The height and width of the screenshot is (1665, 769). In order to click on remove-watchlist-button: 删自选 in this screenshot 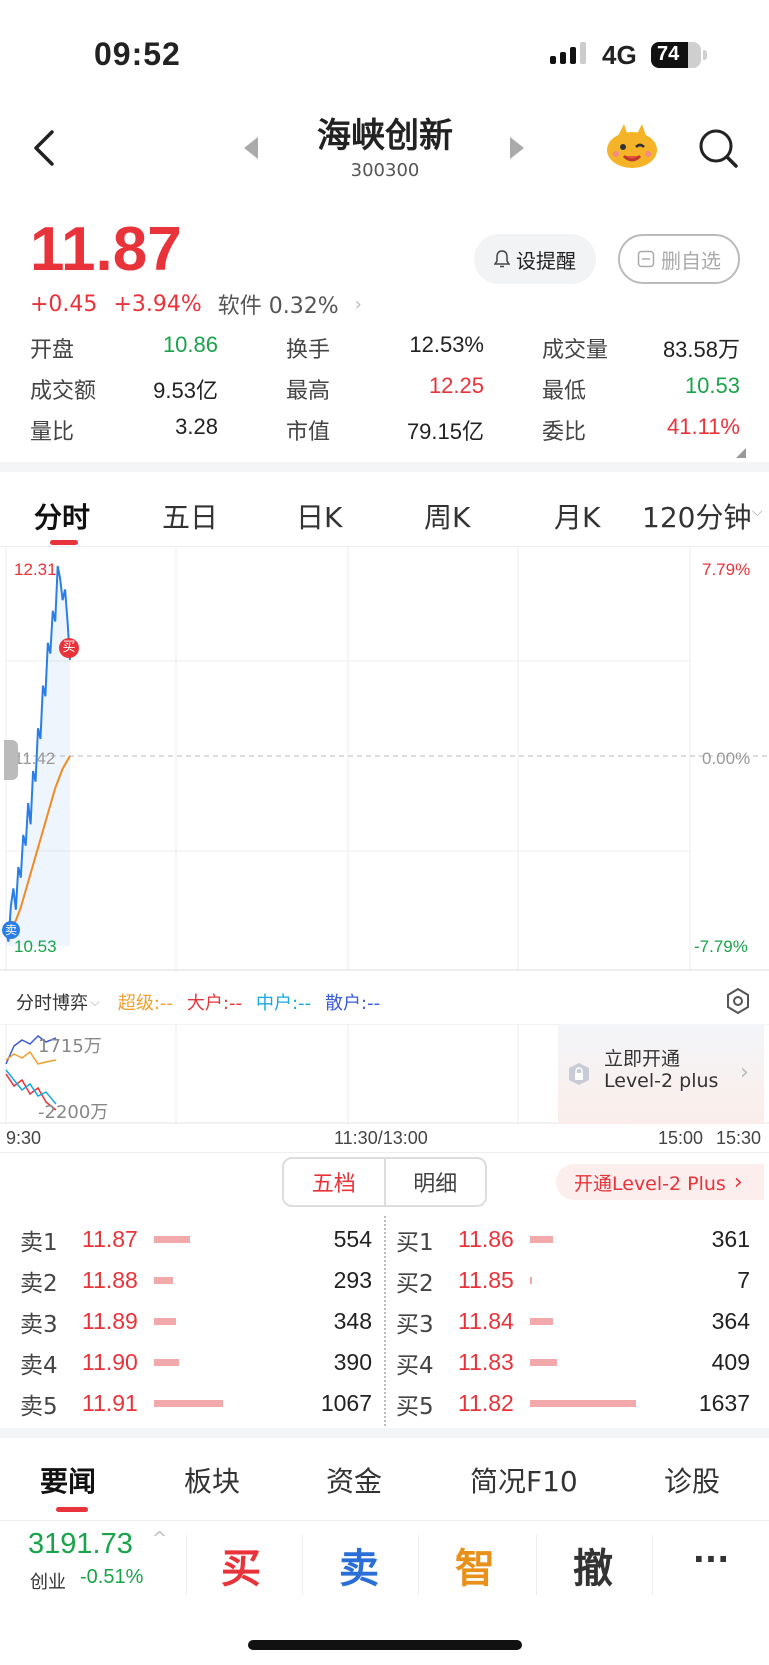, I will do `click(679, 259)`.